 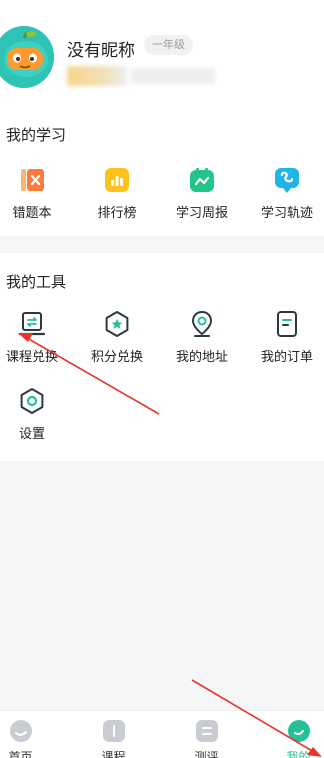 I want to click on avatar-mascot-icon, so click(x=27, y=57).